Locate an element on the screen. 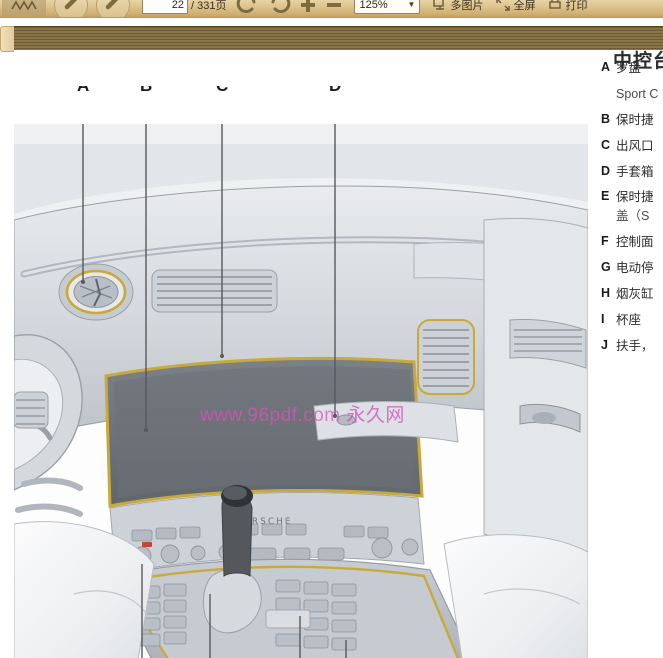 Image resolution: width=663 pixels, height=658 pixels. legend-item-c: C 出风口 is located at coordinates (632, 146).